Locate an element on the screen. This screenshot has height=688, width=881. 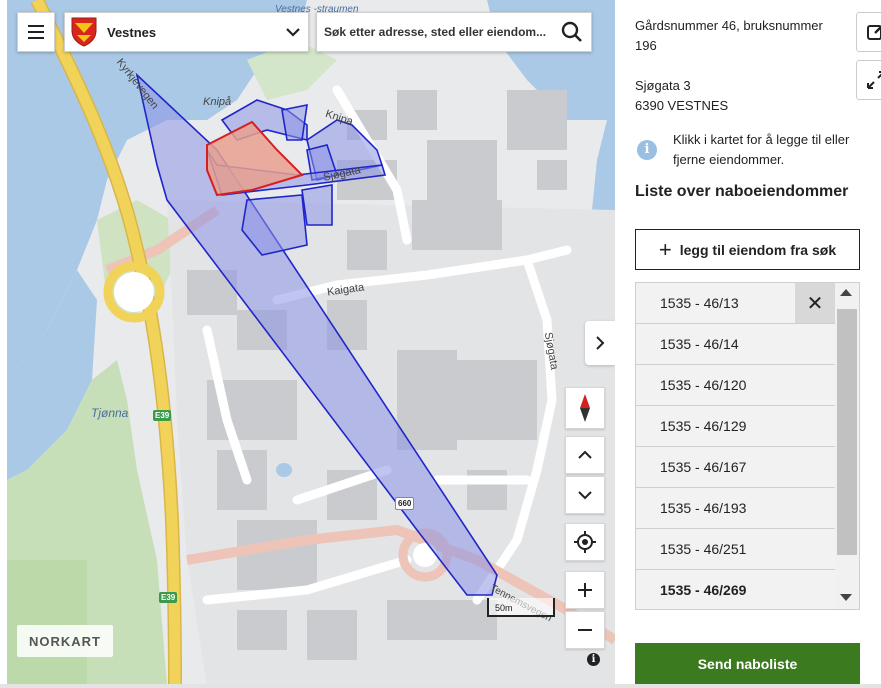
attribution-info-icon: i is located at coordinates (593, 659).